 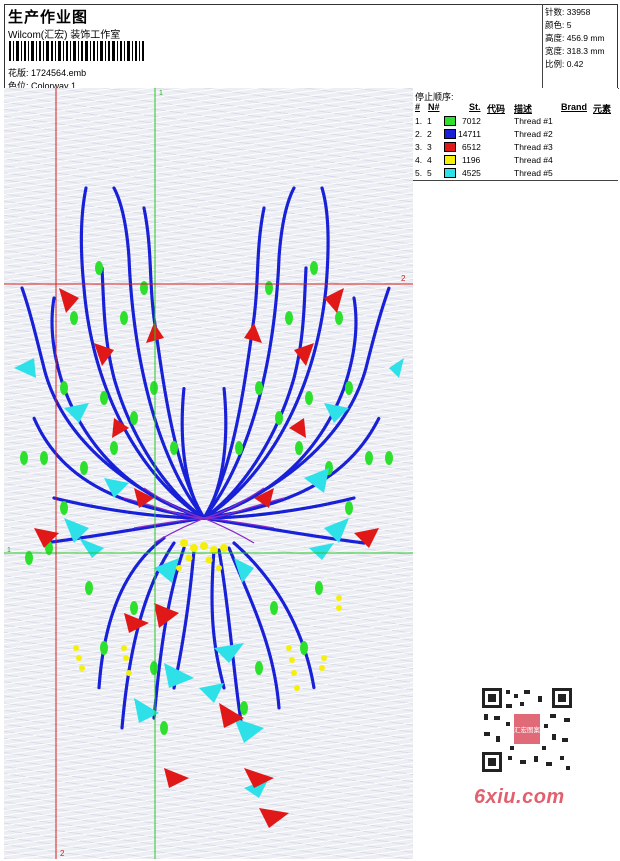 What do you see at coordinates (515, 180) in the screenshot?
I see `panel-divider` at bounding box center [515, 180].